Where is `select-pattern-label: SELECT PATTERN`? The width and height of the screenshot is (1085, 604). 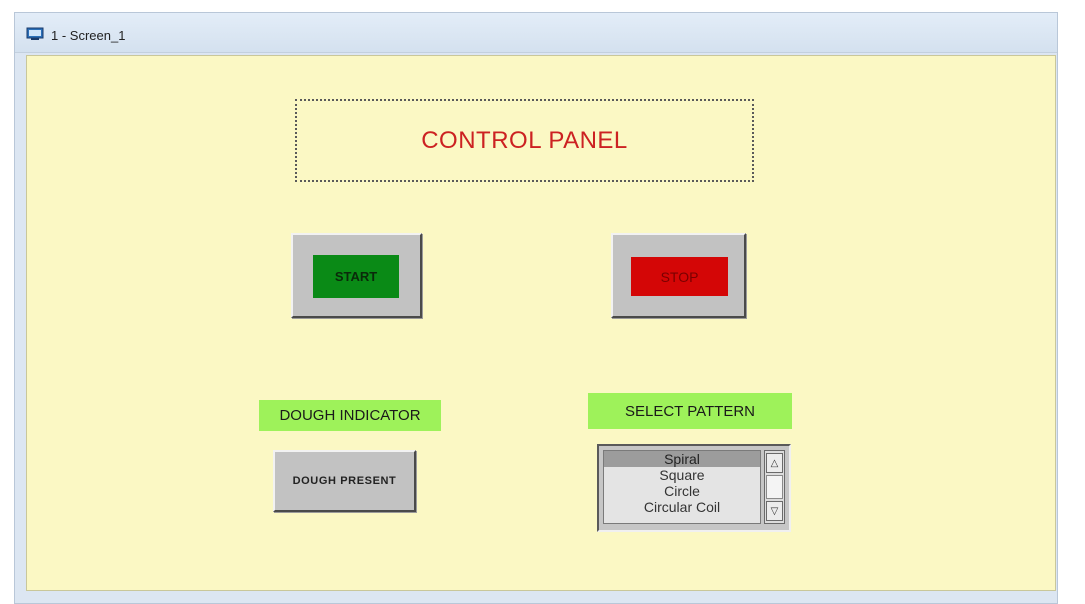 select-pattern-label: SELECT PATTERN is located at coordinates (690, 411).